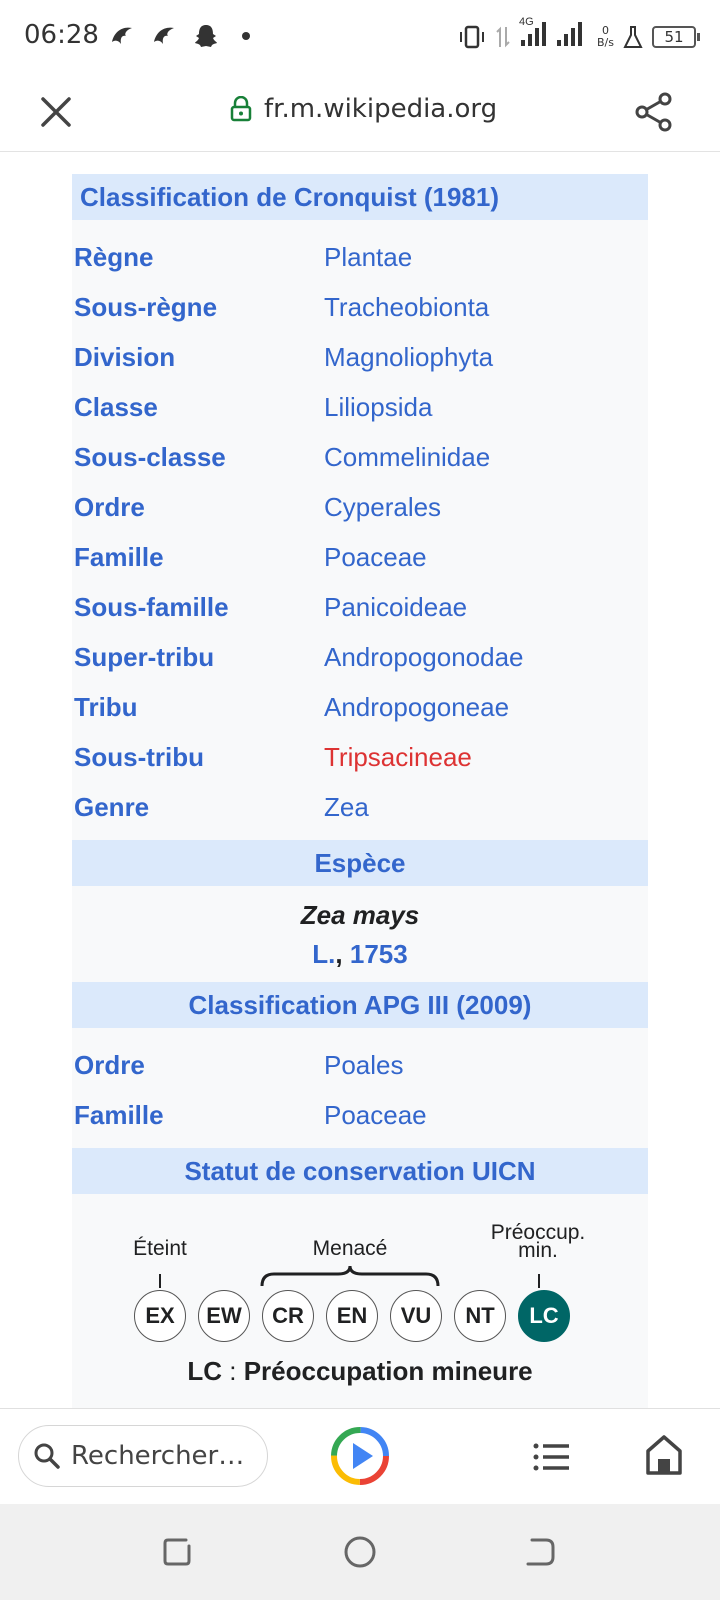 Image resolution: width=720 pixels, height=1600 pixels. What do you see at coordinates (360, 1171) in the screenshot?
I see `uicn-header: Statut de conservation UICN` at bounding box center [360, 1171].